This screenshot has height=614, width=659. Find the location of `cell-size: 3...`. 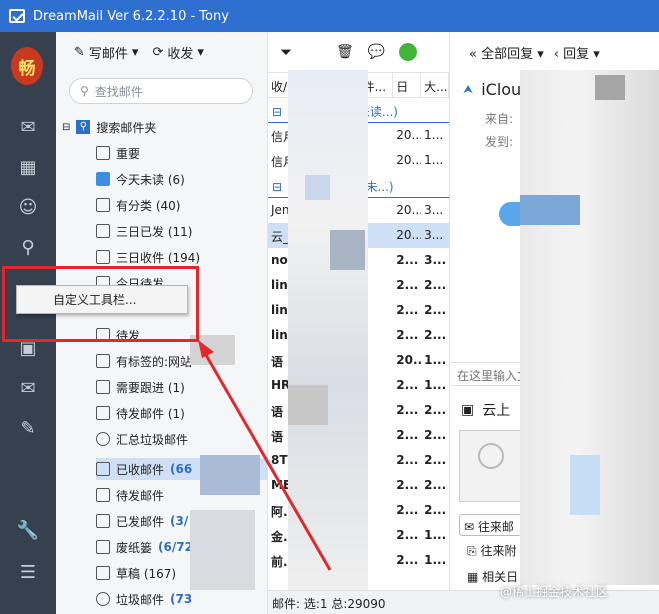

cell-size: 3... is located at coordinates (434, 210).